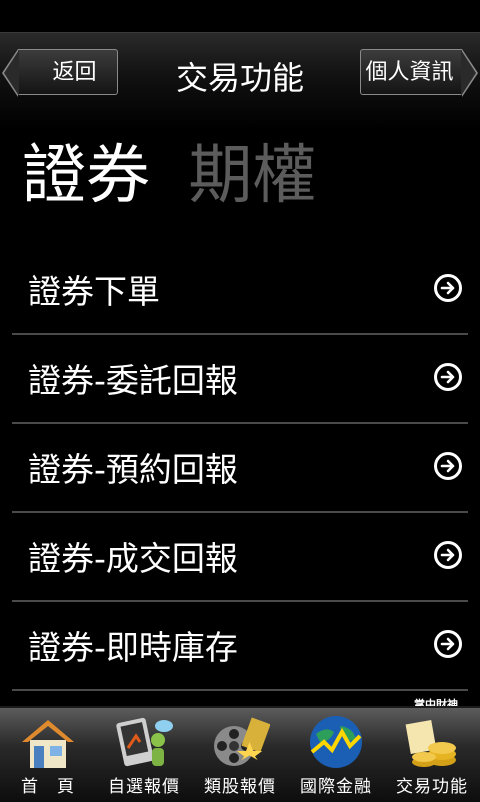 This screenshot has width=480, height=802. Describe the element at coordinates (86, 176) in the screenshot. I see `tab-securities: 證券` at that location.